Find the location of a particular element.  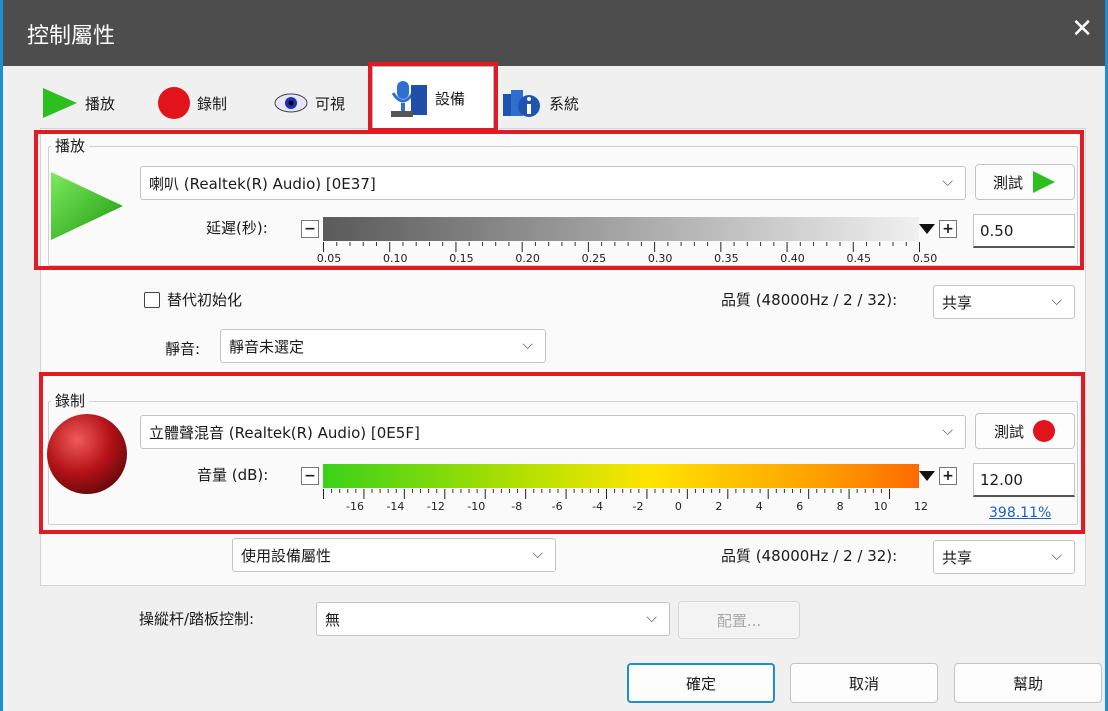

tick-label: -2 is located at coordinates (638, 506).